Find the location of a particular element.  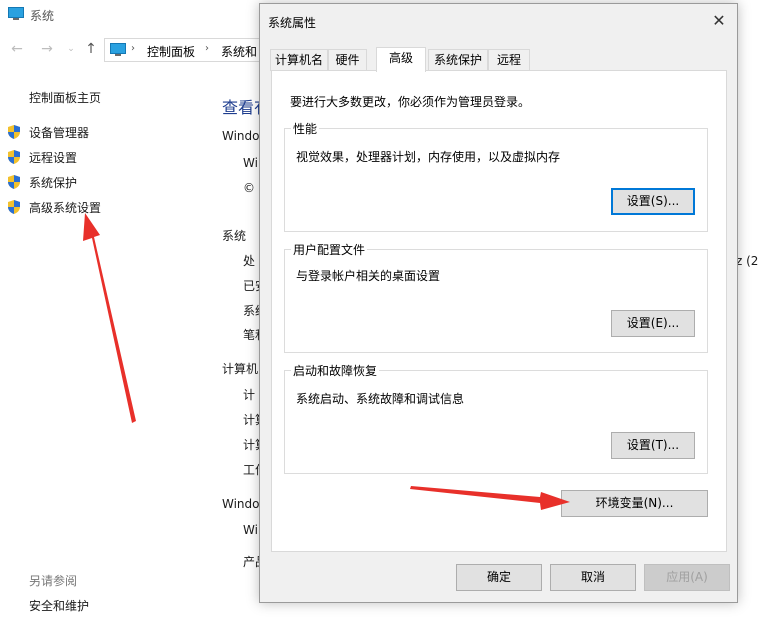

sidebar-item-label: 远程设置 is located at coordinates (53, 157).